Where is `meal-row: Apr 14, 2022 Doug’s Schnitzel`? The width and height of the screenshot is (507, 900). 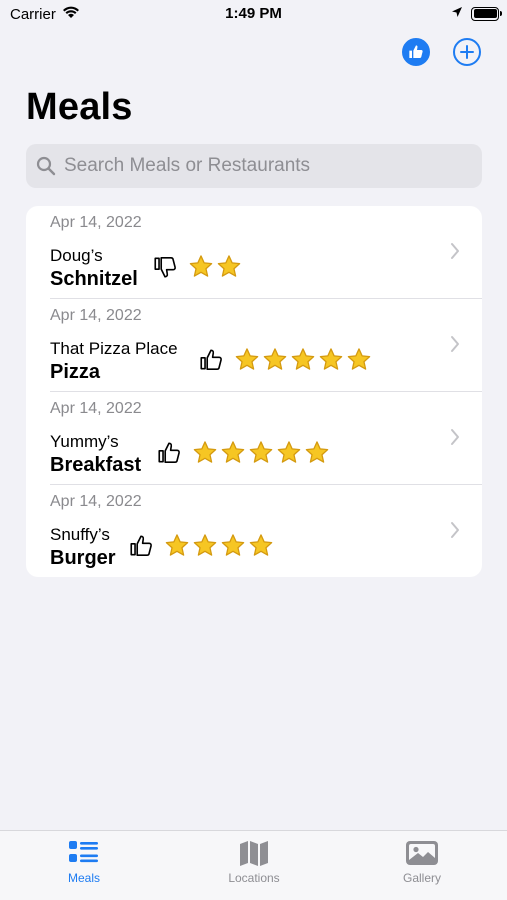 meal-row: Apr 14, 2022 Doug’s Schnitzel is located at coordinates (254, 252).